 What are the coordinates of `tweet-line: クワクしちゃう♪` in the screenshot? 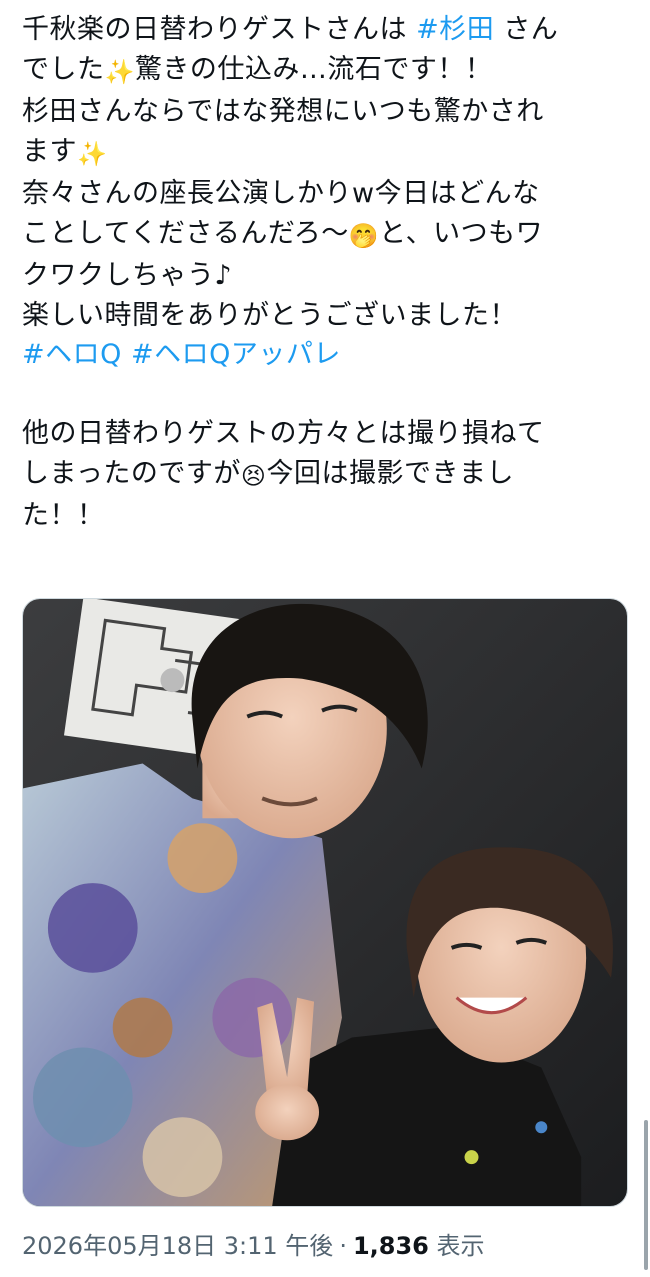 It's located at (327, 276).